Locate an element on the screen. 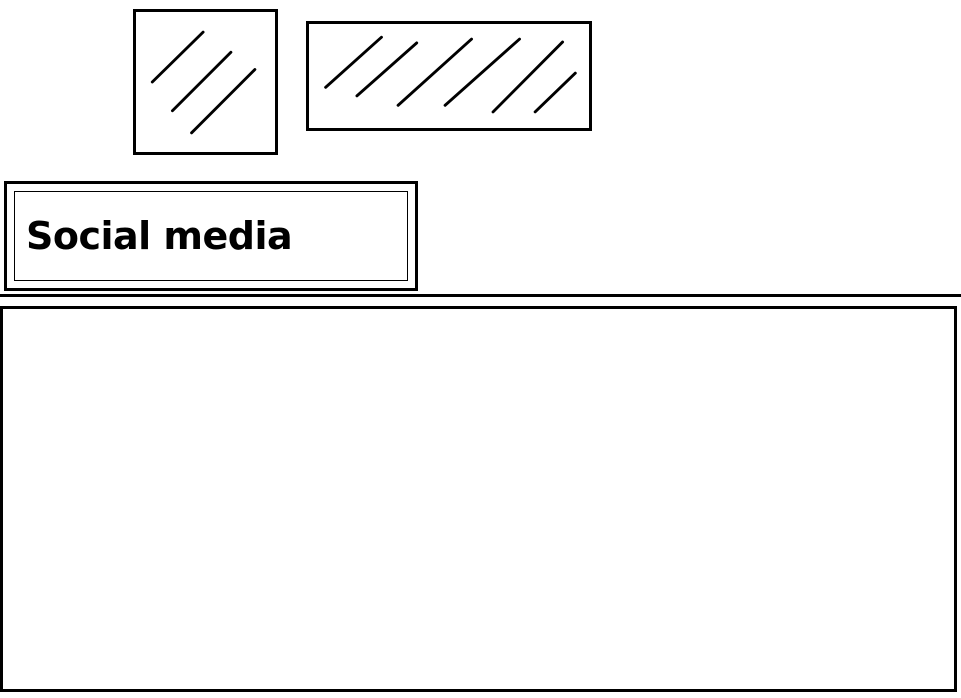 Image resolution: width=961 pixels, height=698 pixels. social-media-box: Social media is located at coordinates (211, 236).